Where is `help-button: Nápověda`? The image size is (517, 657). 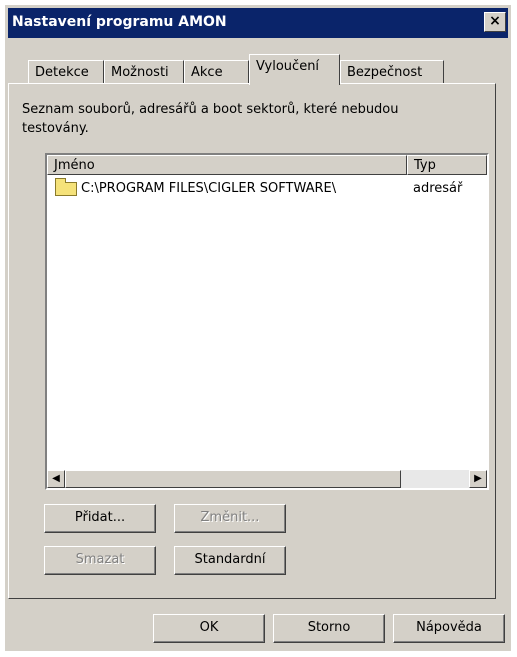 help-button: Nápověda is located at coordinates (449, 628).